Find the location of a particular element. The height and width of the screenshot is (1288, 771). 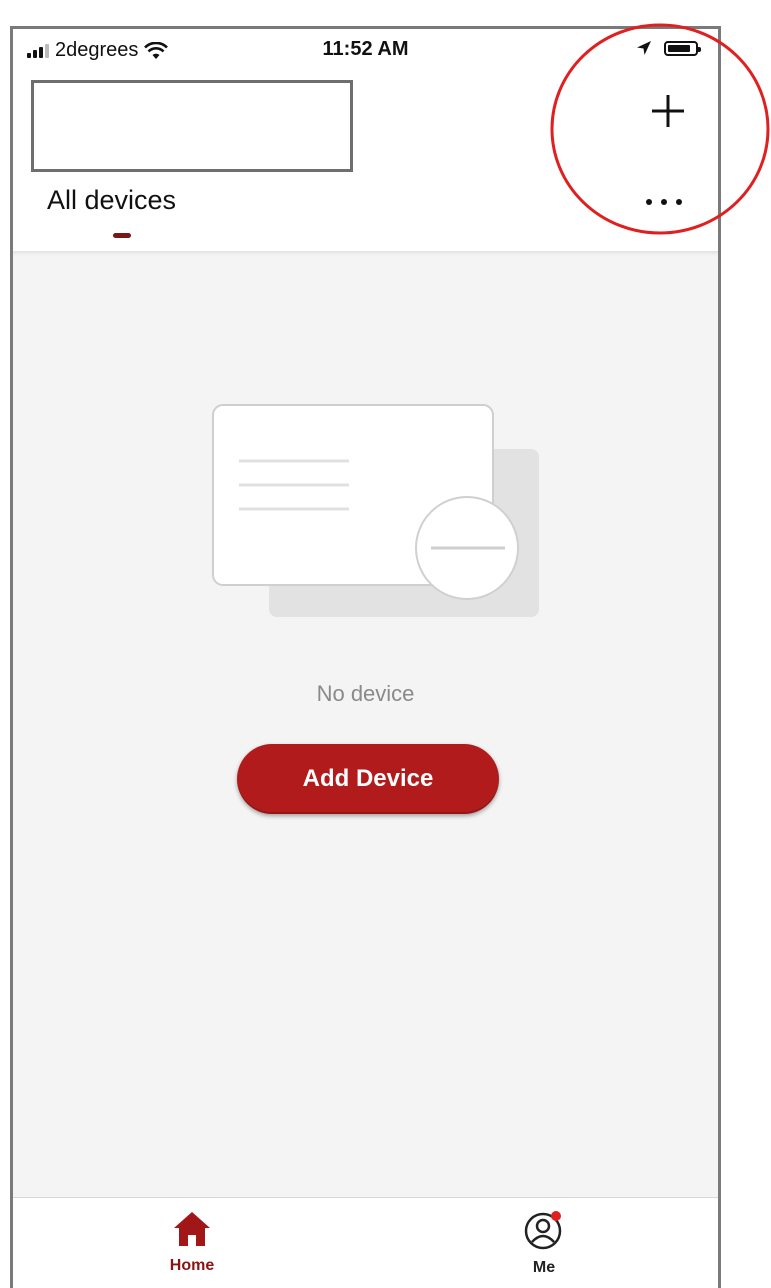

battery-level is located at coordinates (679, 48).